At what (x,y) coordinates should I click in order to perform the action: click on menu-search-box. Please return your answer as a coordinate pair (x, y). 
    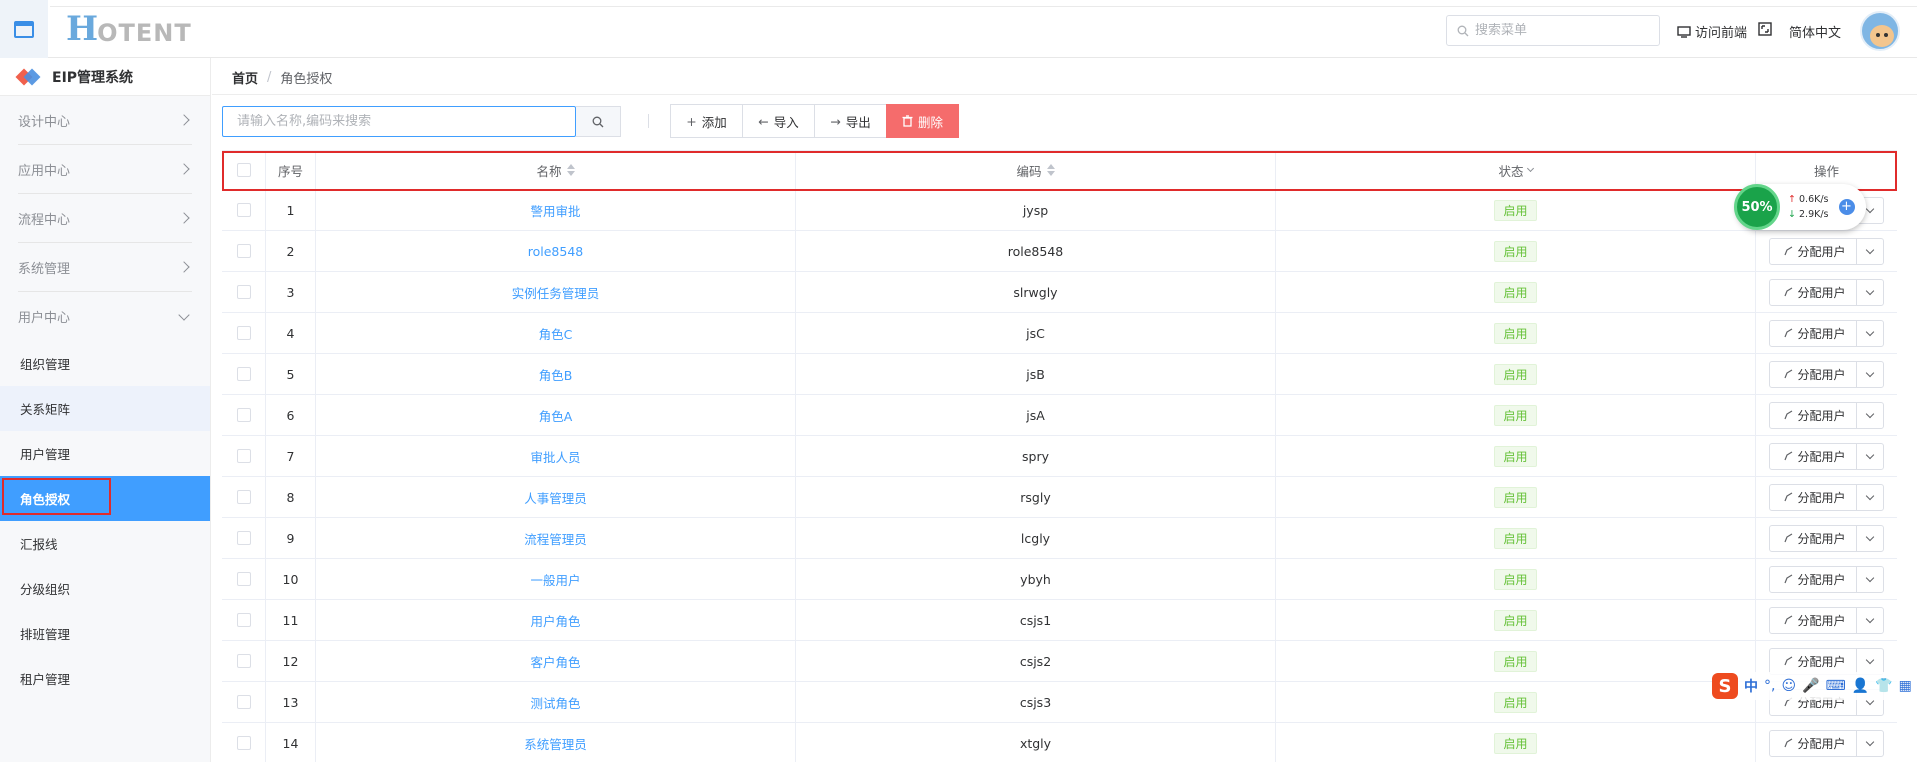
    Looking at the image, I should click on (1553, 30).